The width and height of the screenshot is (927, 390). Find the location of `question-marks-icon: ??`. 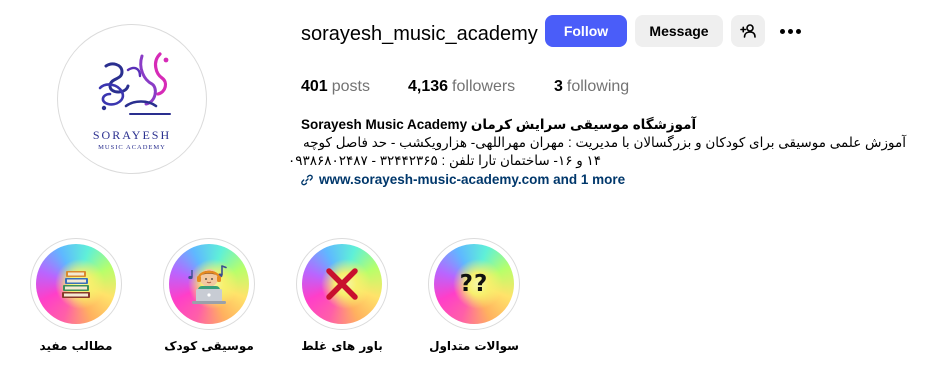

question-marks-icon: ?? is located at coordinates (474, 284).